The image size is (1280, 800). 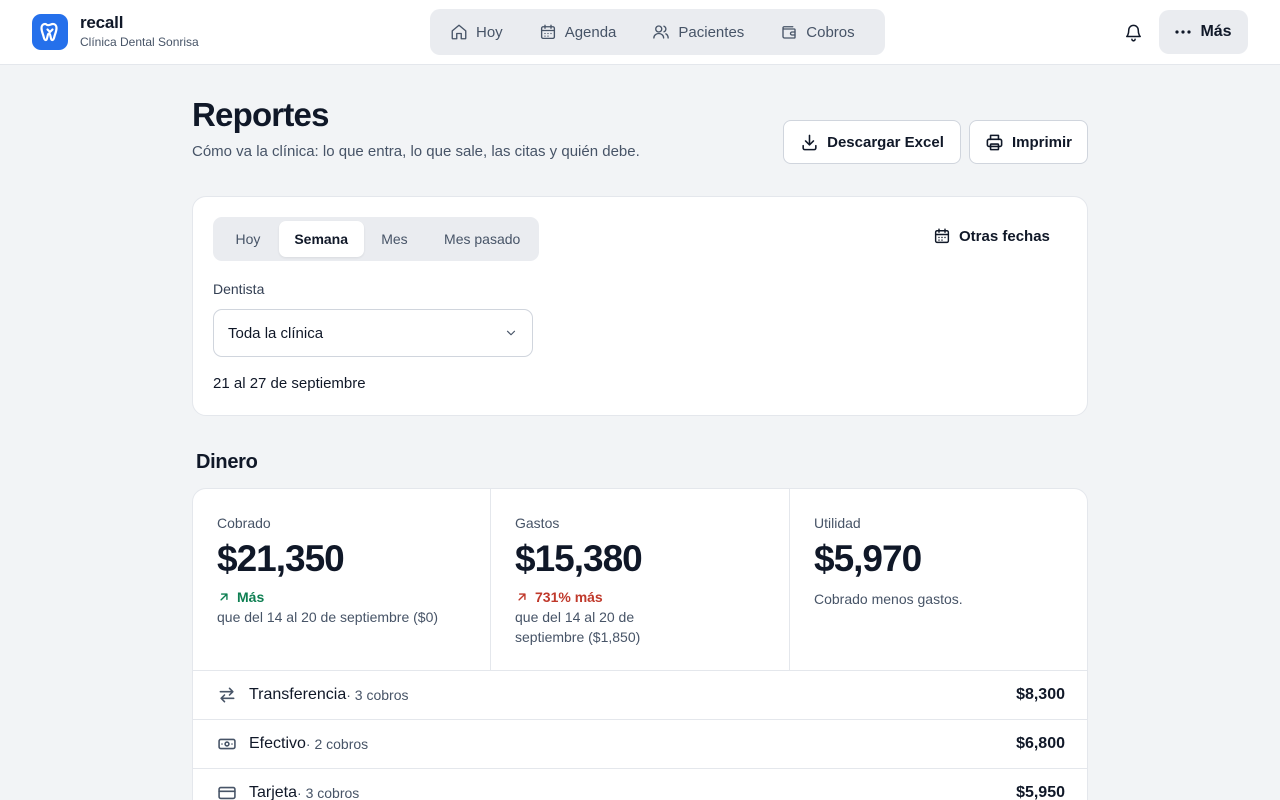 I want to click on more-button: Más, so click(x=1203, y=32).